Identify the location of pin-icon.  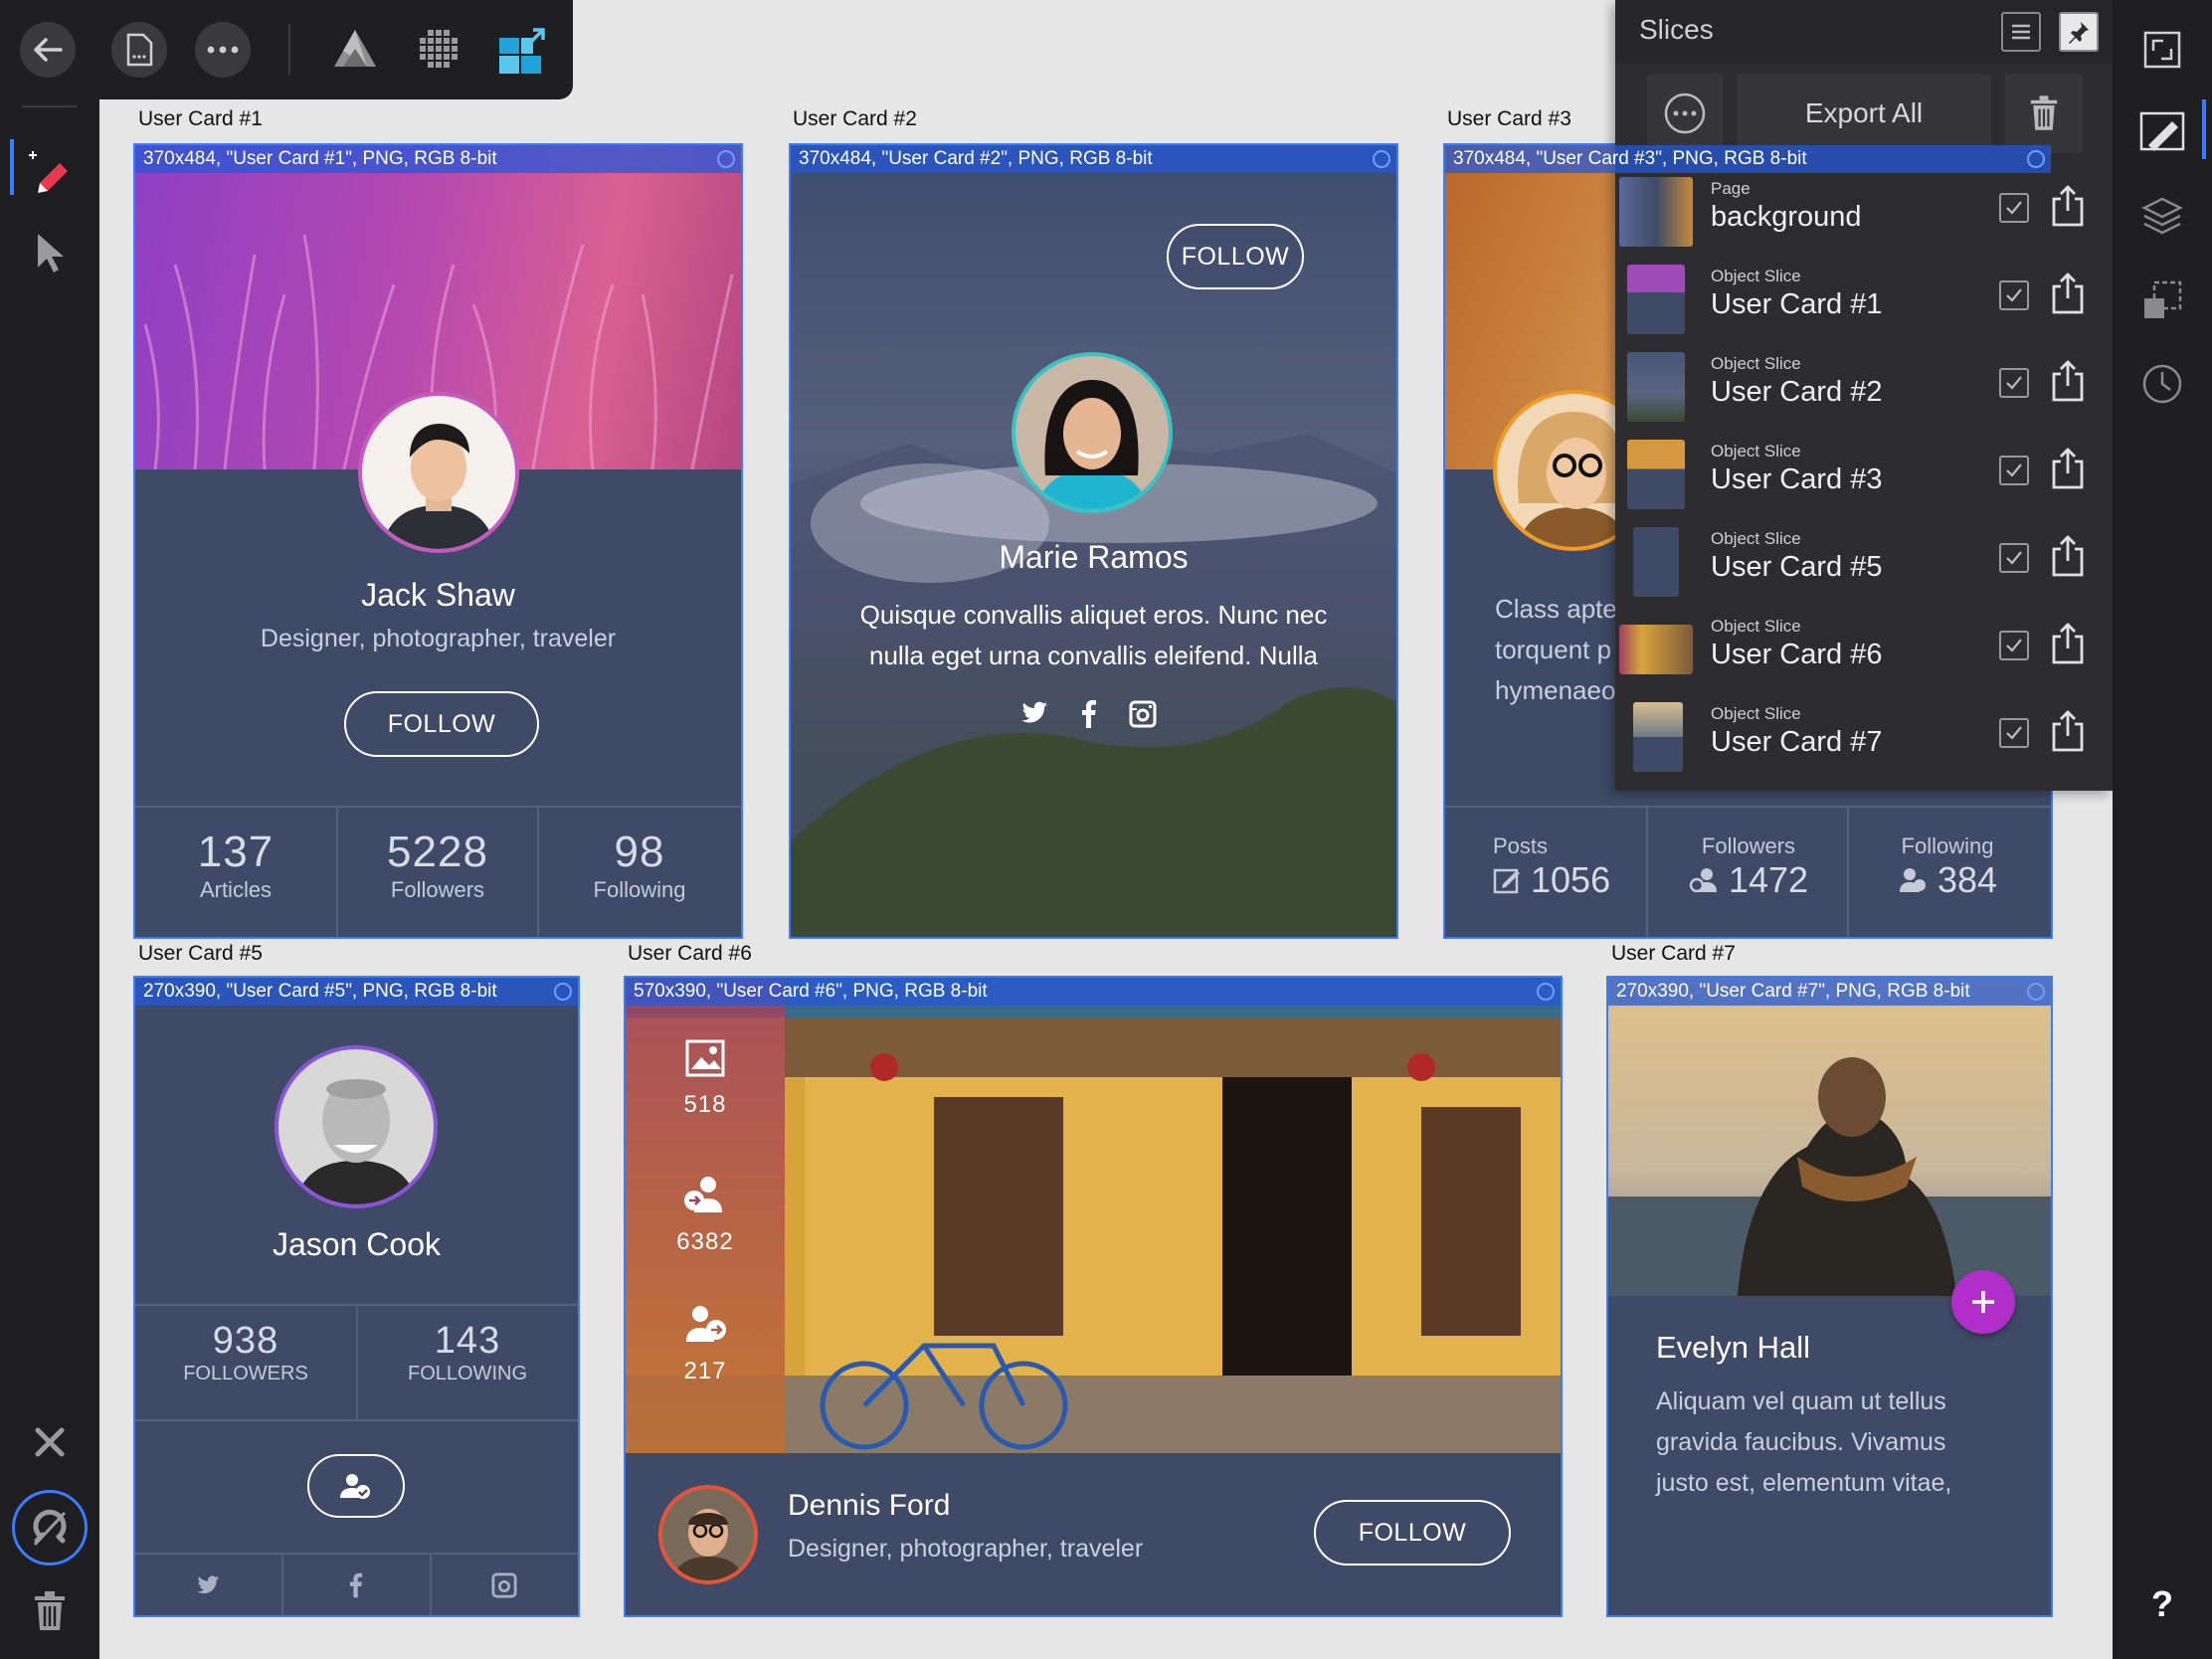
(2079, 32).